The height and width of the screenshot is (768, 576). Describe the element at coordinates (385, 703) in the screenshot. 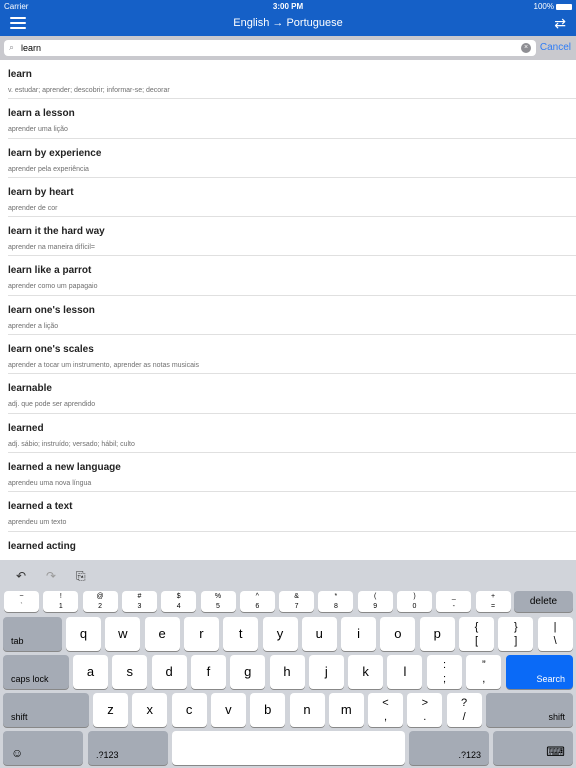

I see `key-shift-char: <` at that location.